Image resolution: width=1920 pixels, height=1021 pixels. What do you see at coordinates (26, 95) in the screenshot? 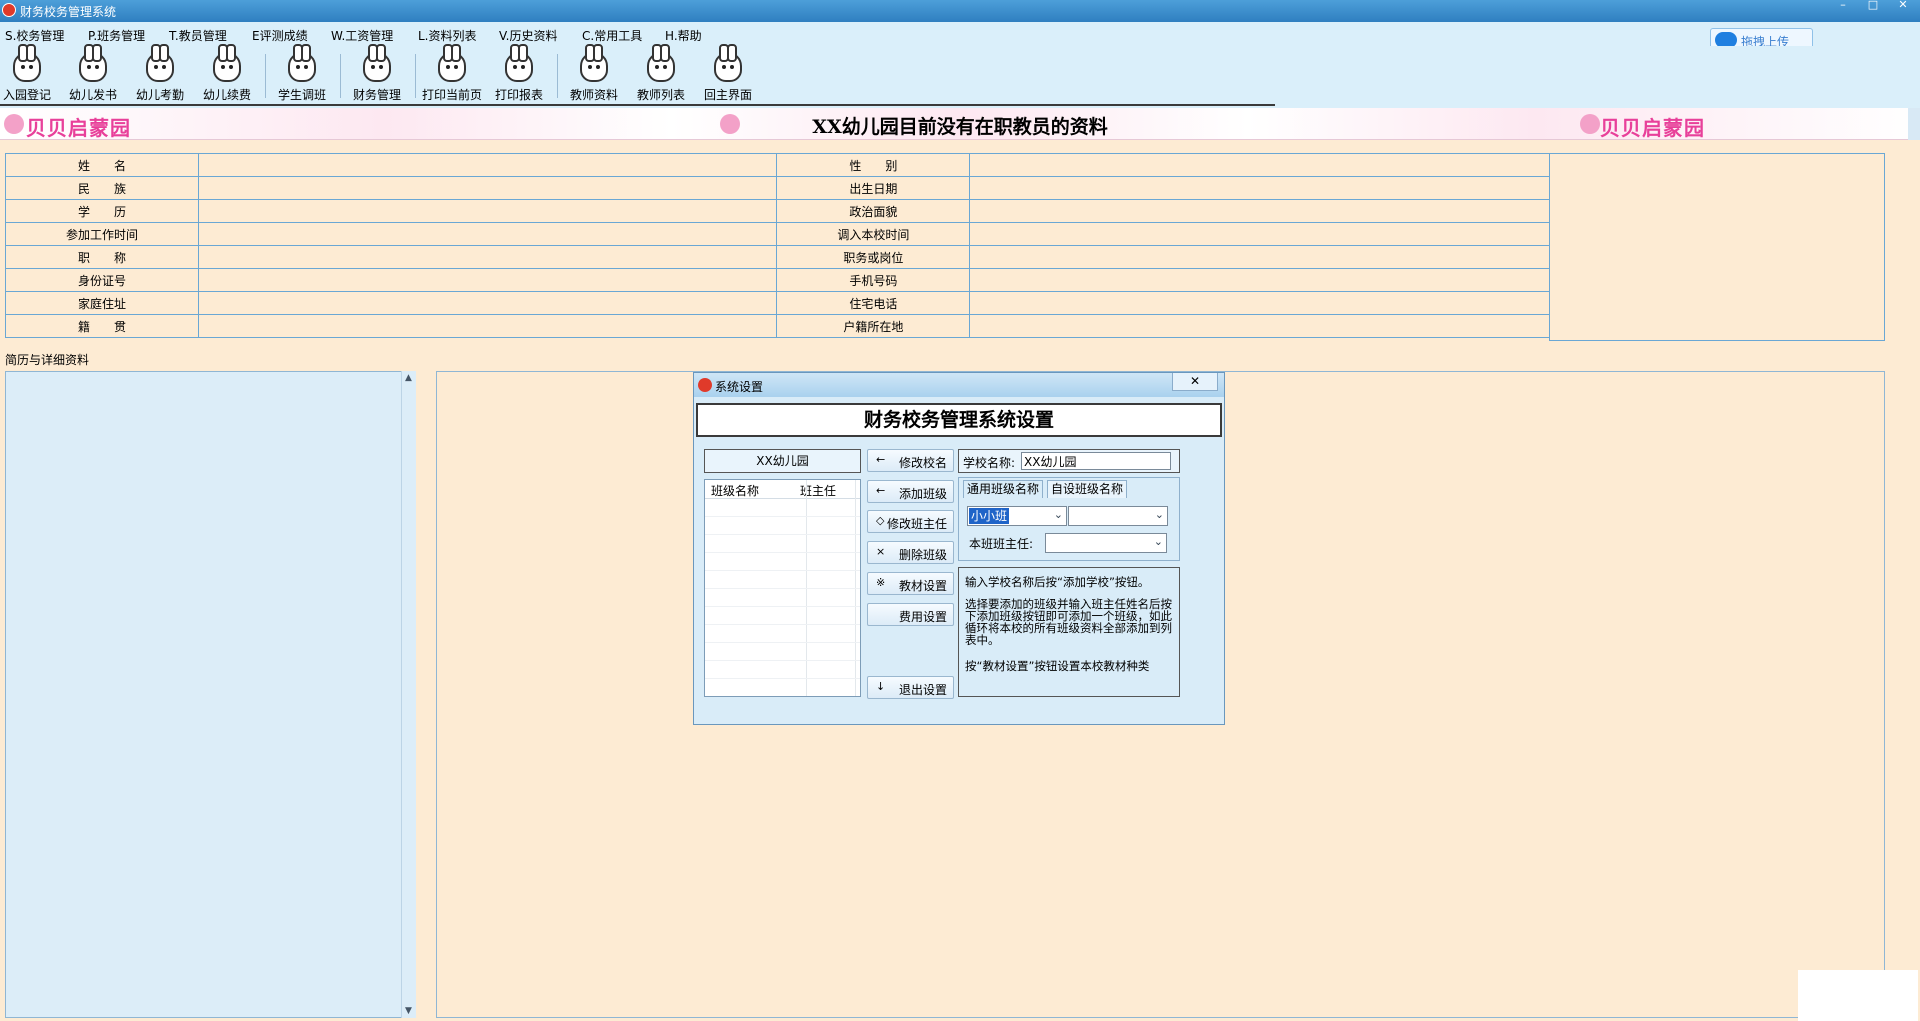
I see `toolbar-label: 入园登记` at bounding box center [26, 95].